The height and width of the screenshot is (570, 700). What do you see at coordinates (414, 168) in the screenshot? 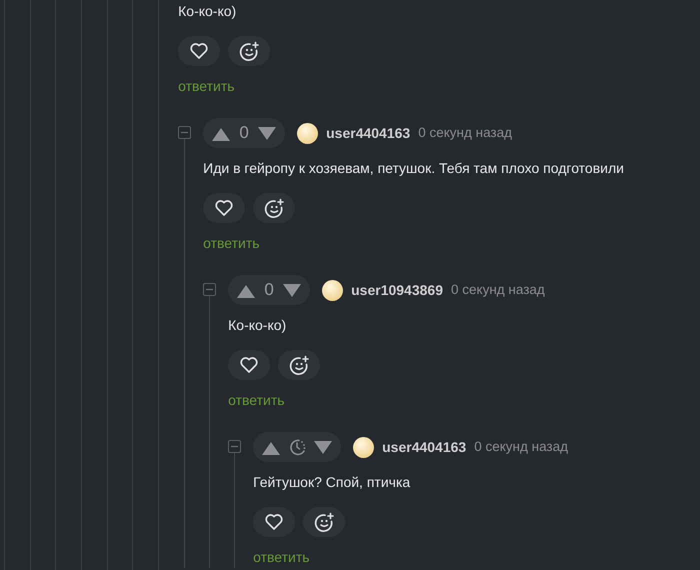
I see `comment-text: Иди в гейропу к хозяевам, петушок. Тебя там плохо подготовили` at bounding box center [414, 168].